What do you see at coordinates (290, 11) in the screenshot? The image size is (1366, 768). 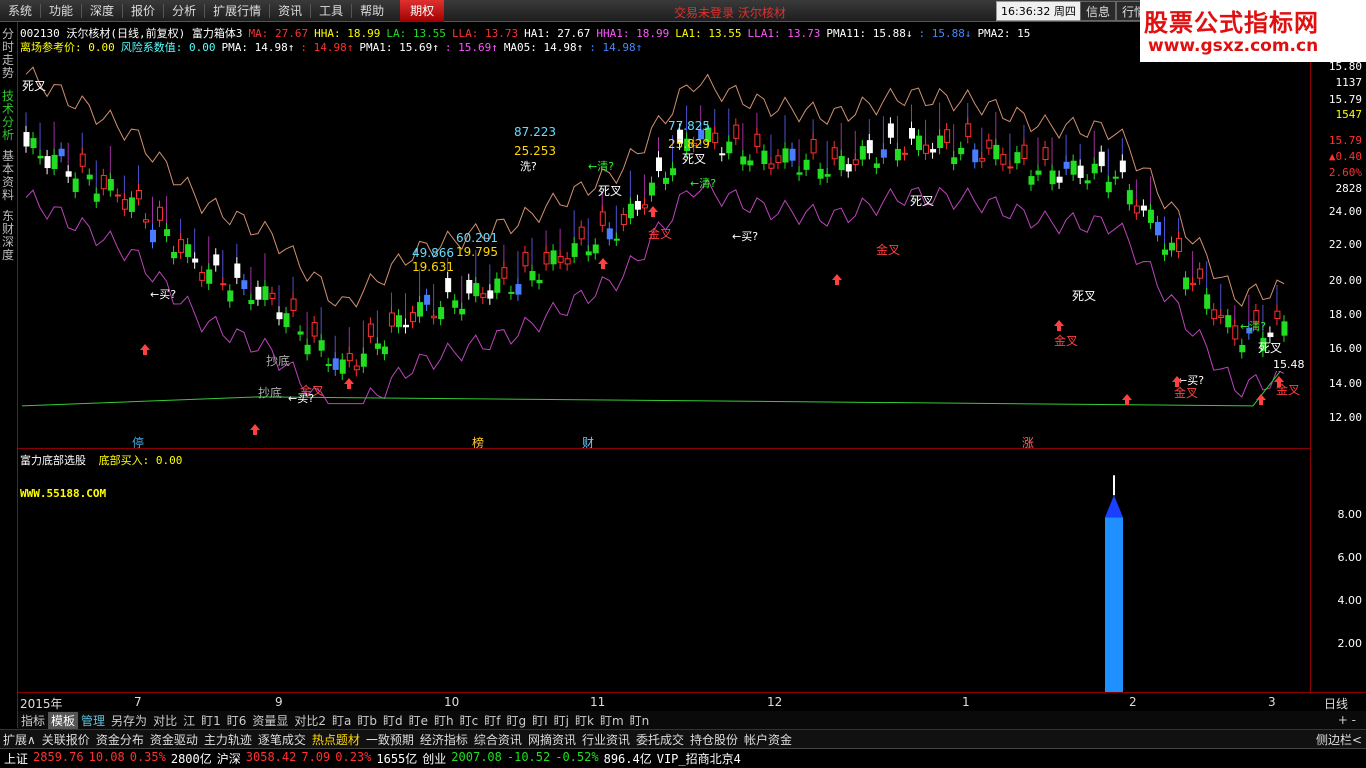 I see `menu-item-6: 资讯` at bounding box center [290, 11].